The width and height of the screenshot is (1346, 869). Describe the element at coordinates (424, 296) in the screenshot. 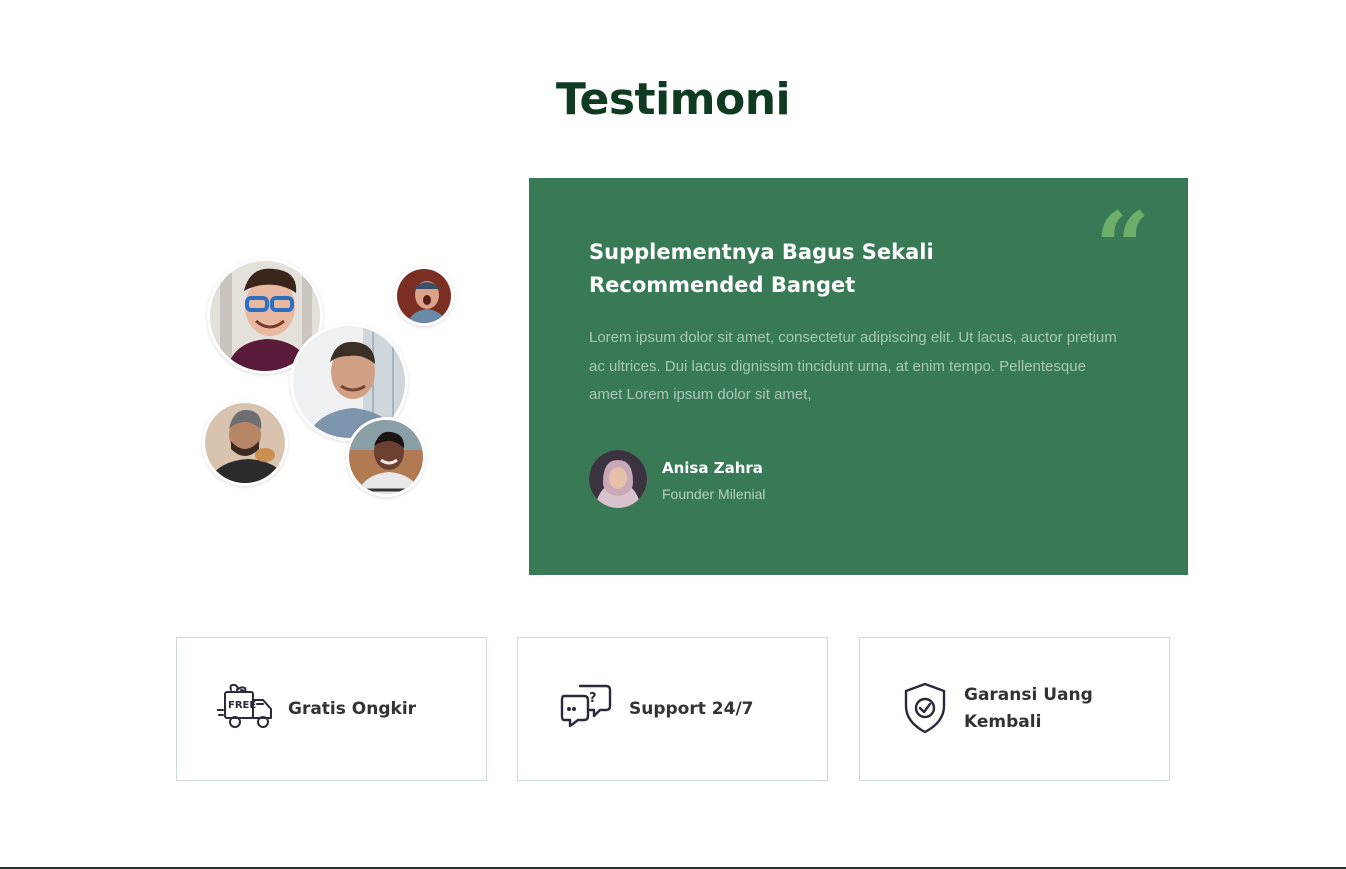

I see `avatar-shouting-man-icon` at that location.